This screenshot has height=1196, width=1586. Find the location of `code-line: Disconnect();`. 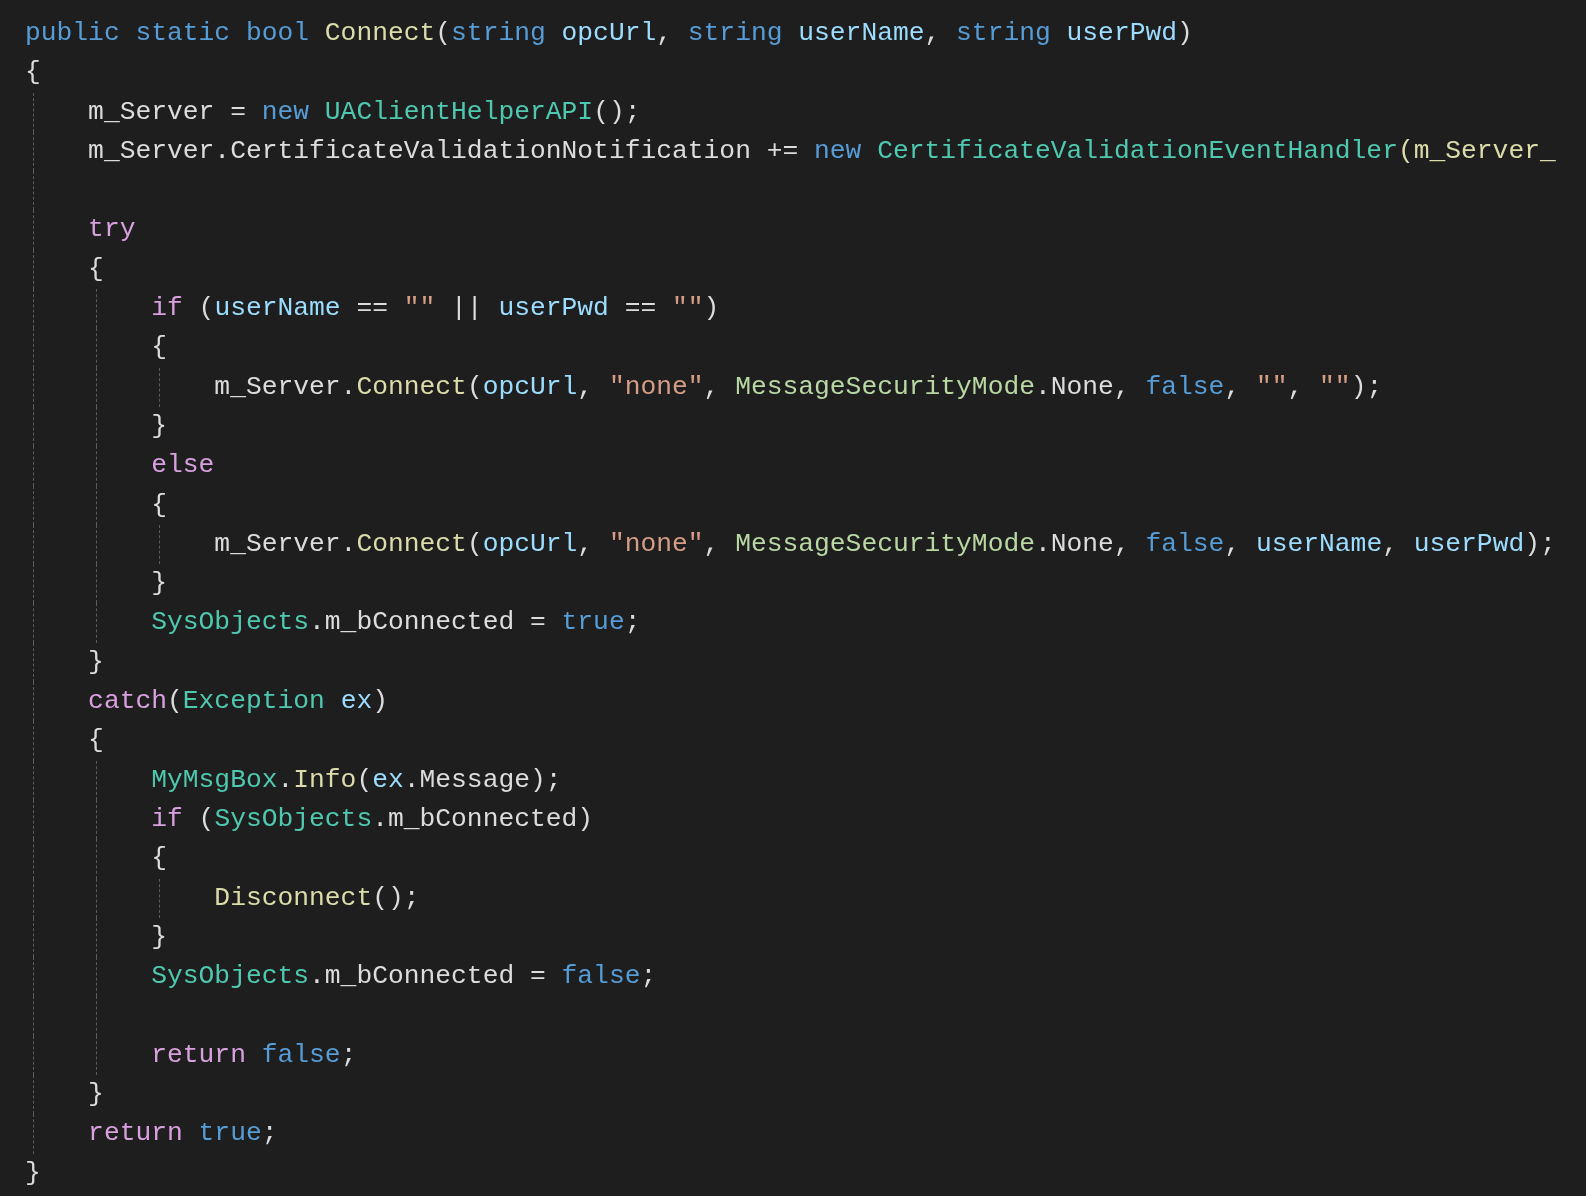

code-line: Disconnect(); is located at coordinates (316, 897).